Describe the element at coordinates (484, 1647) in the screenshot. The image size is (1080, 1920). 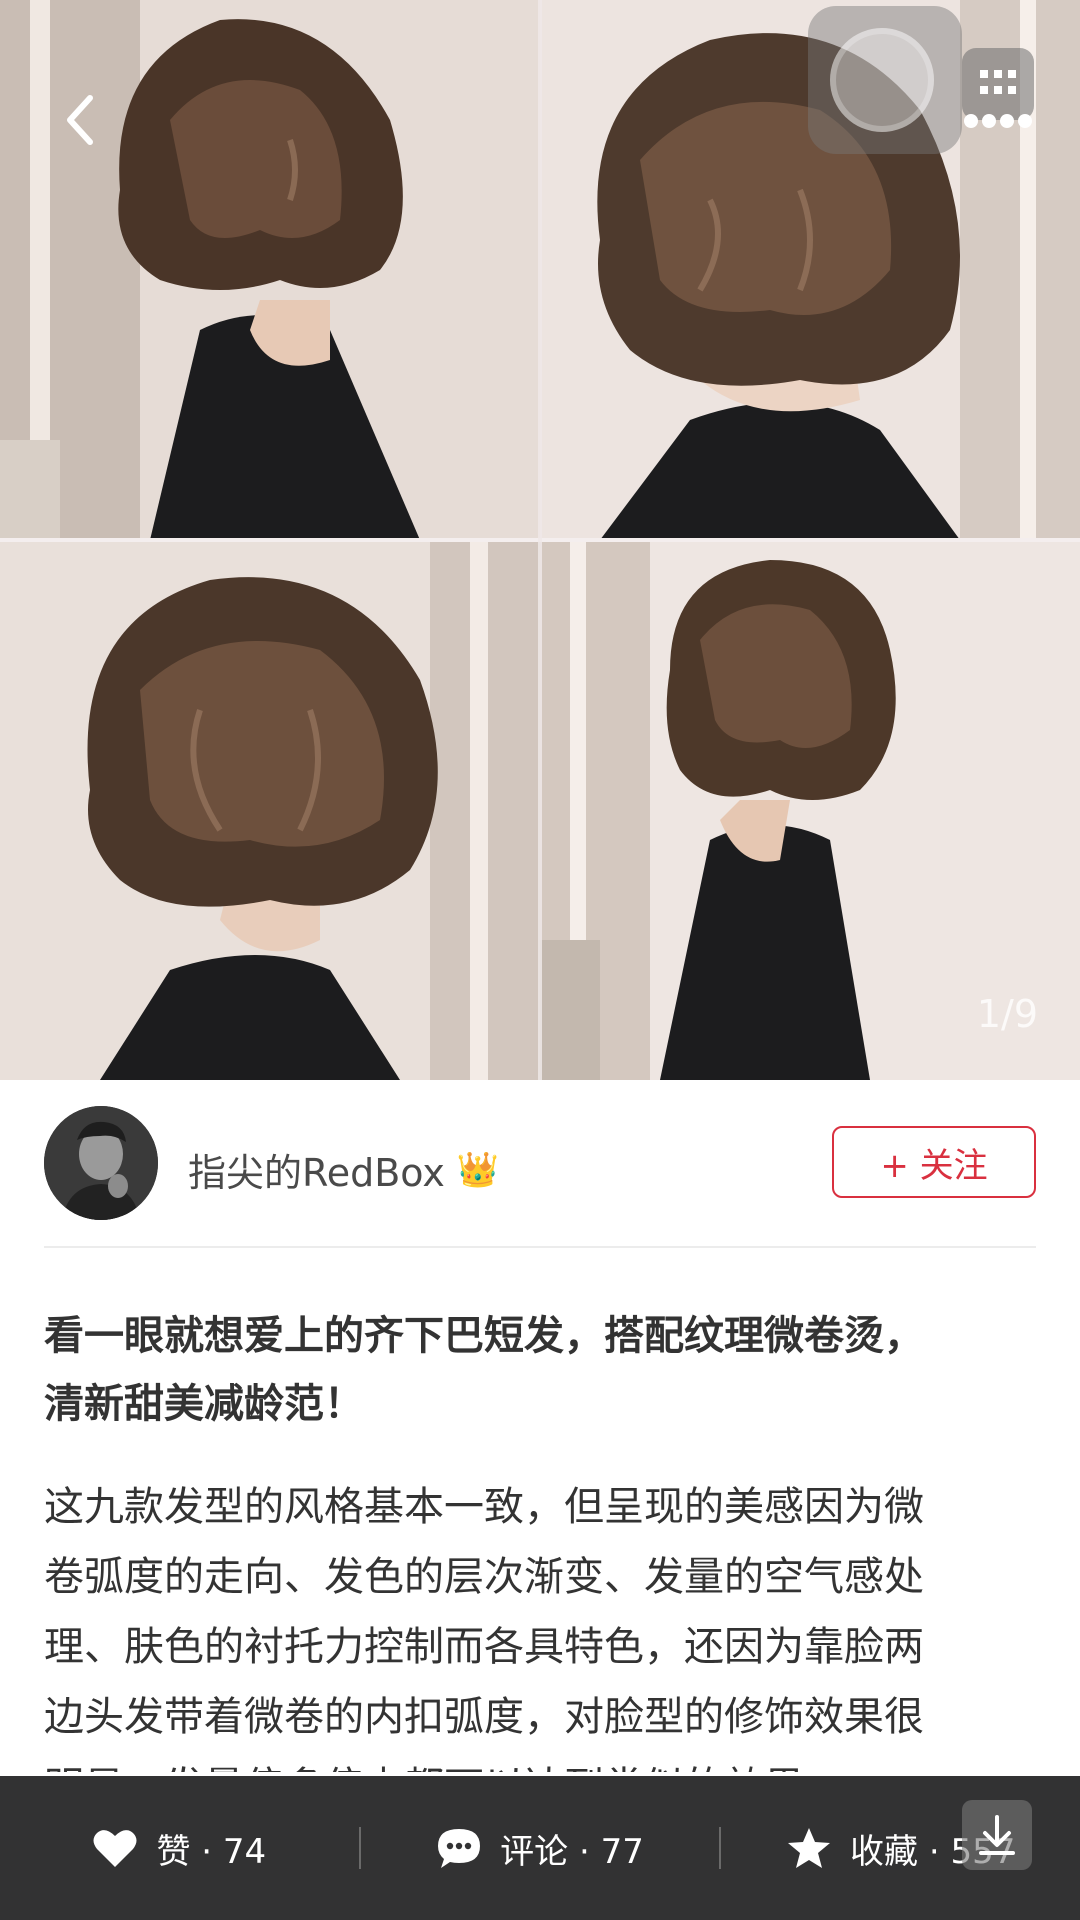
I see `post-body-line: 理、肤色的衬托力控制而各具特色，还因为靠脸两` at that location.